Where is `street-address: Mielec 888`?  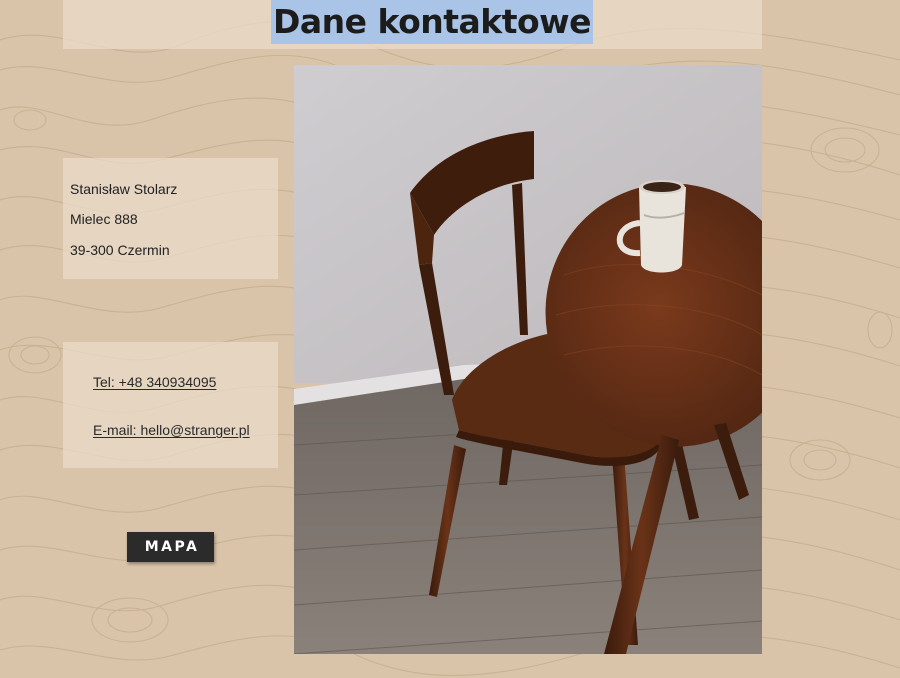
street-address: Mielec 888 is located at coordinates (104, 219).